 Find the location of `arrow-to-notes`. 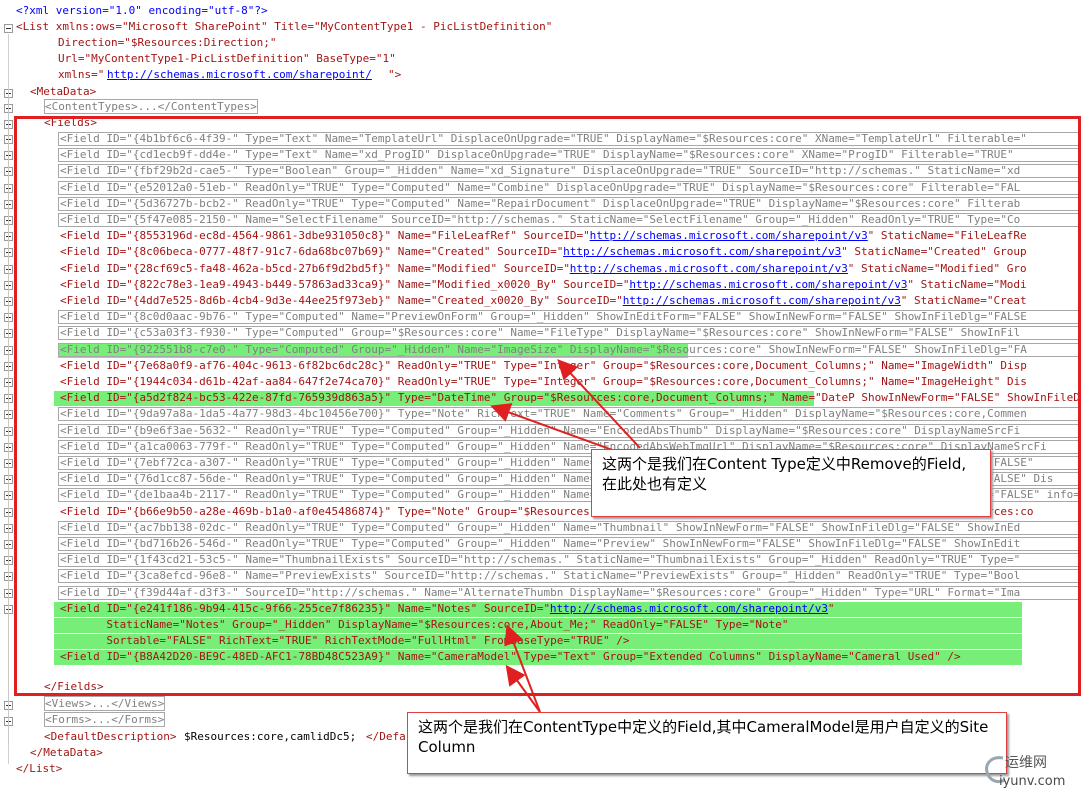

arrow-to-notes is located at coordinates (522, 668).